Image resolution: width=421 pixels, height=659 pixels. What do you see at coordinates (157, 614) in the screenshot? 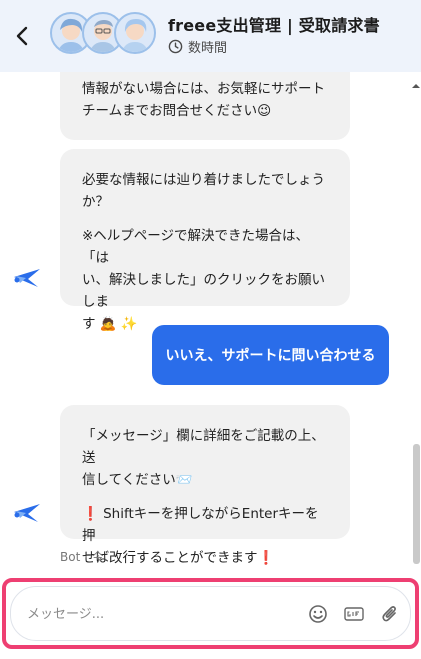
I see `message-input` at bounding box center [157, 614].